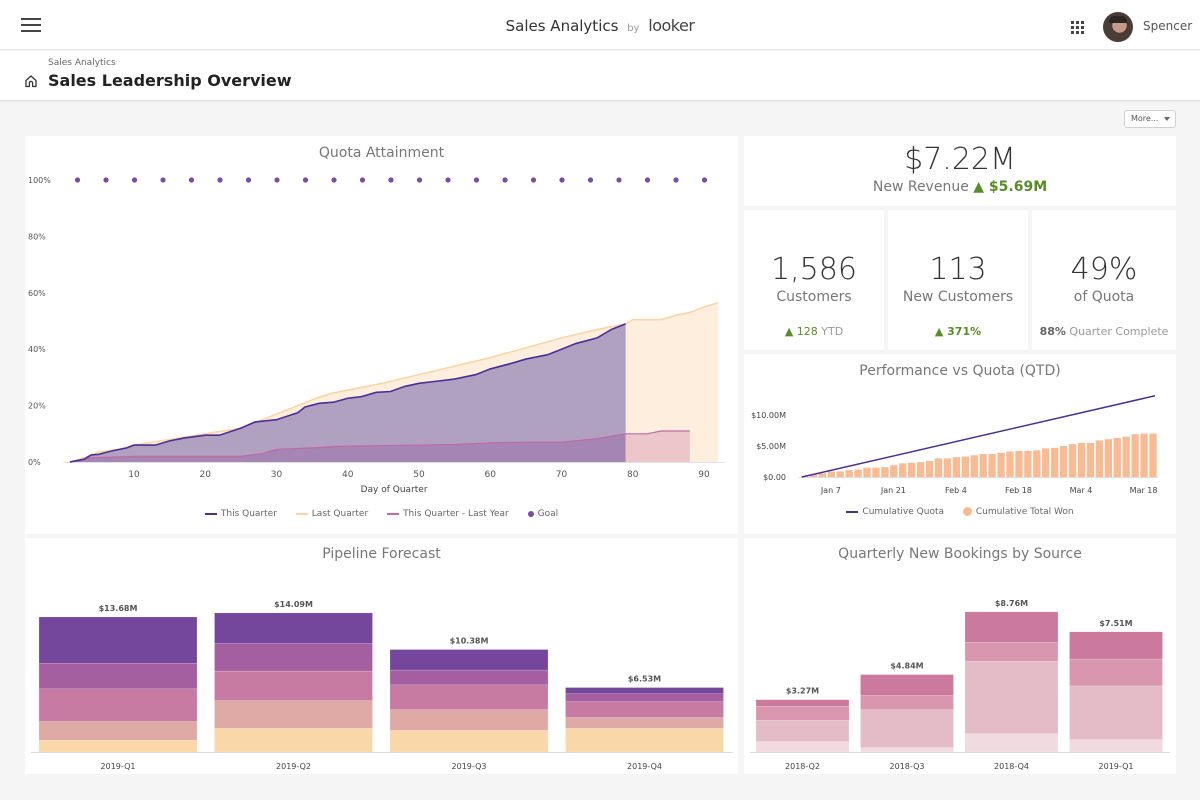  I want to click on apps-grid-icon, so click(1077, 27).